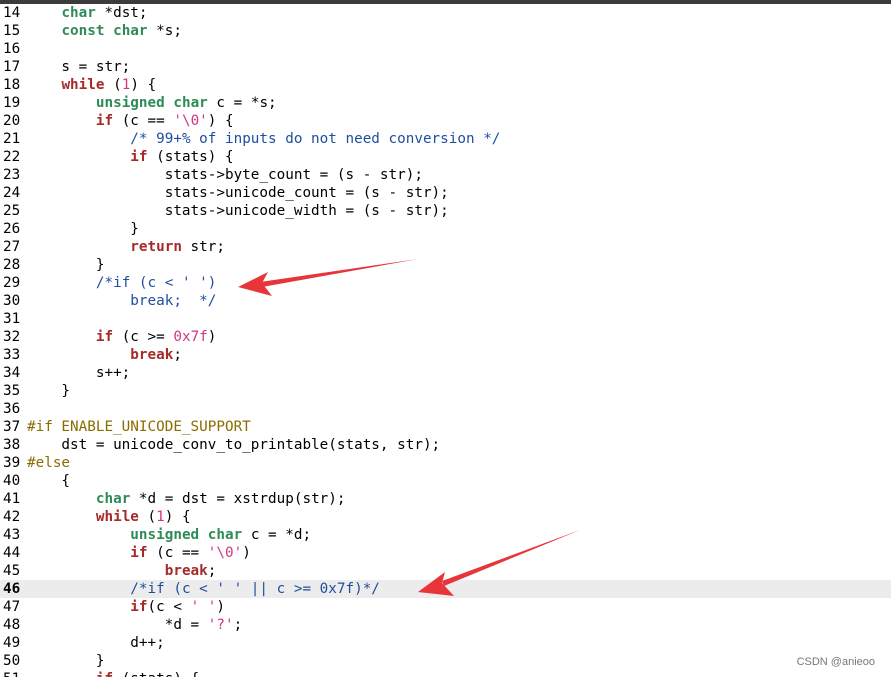  What do you see at coordinates (126, 247) in the screenshot?
I see `code-text: return str;` at bounding box center [126, 247].